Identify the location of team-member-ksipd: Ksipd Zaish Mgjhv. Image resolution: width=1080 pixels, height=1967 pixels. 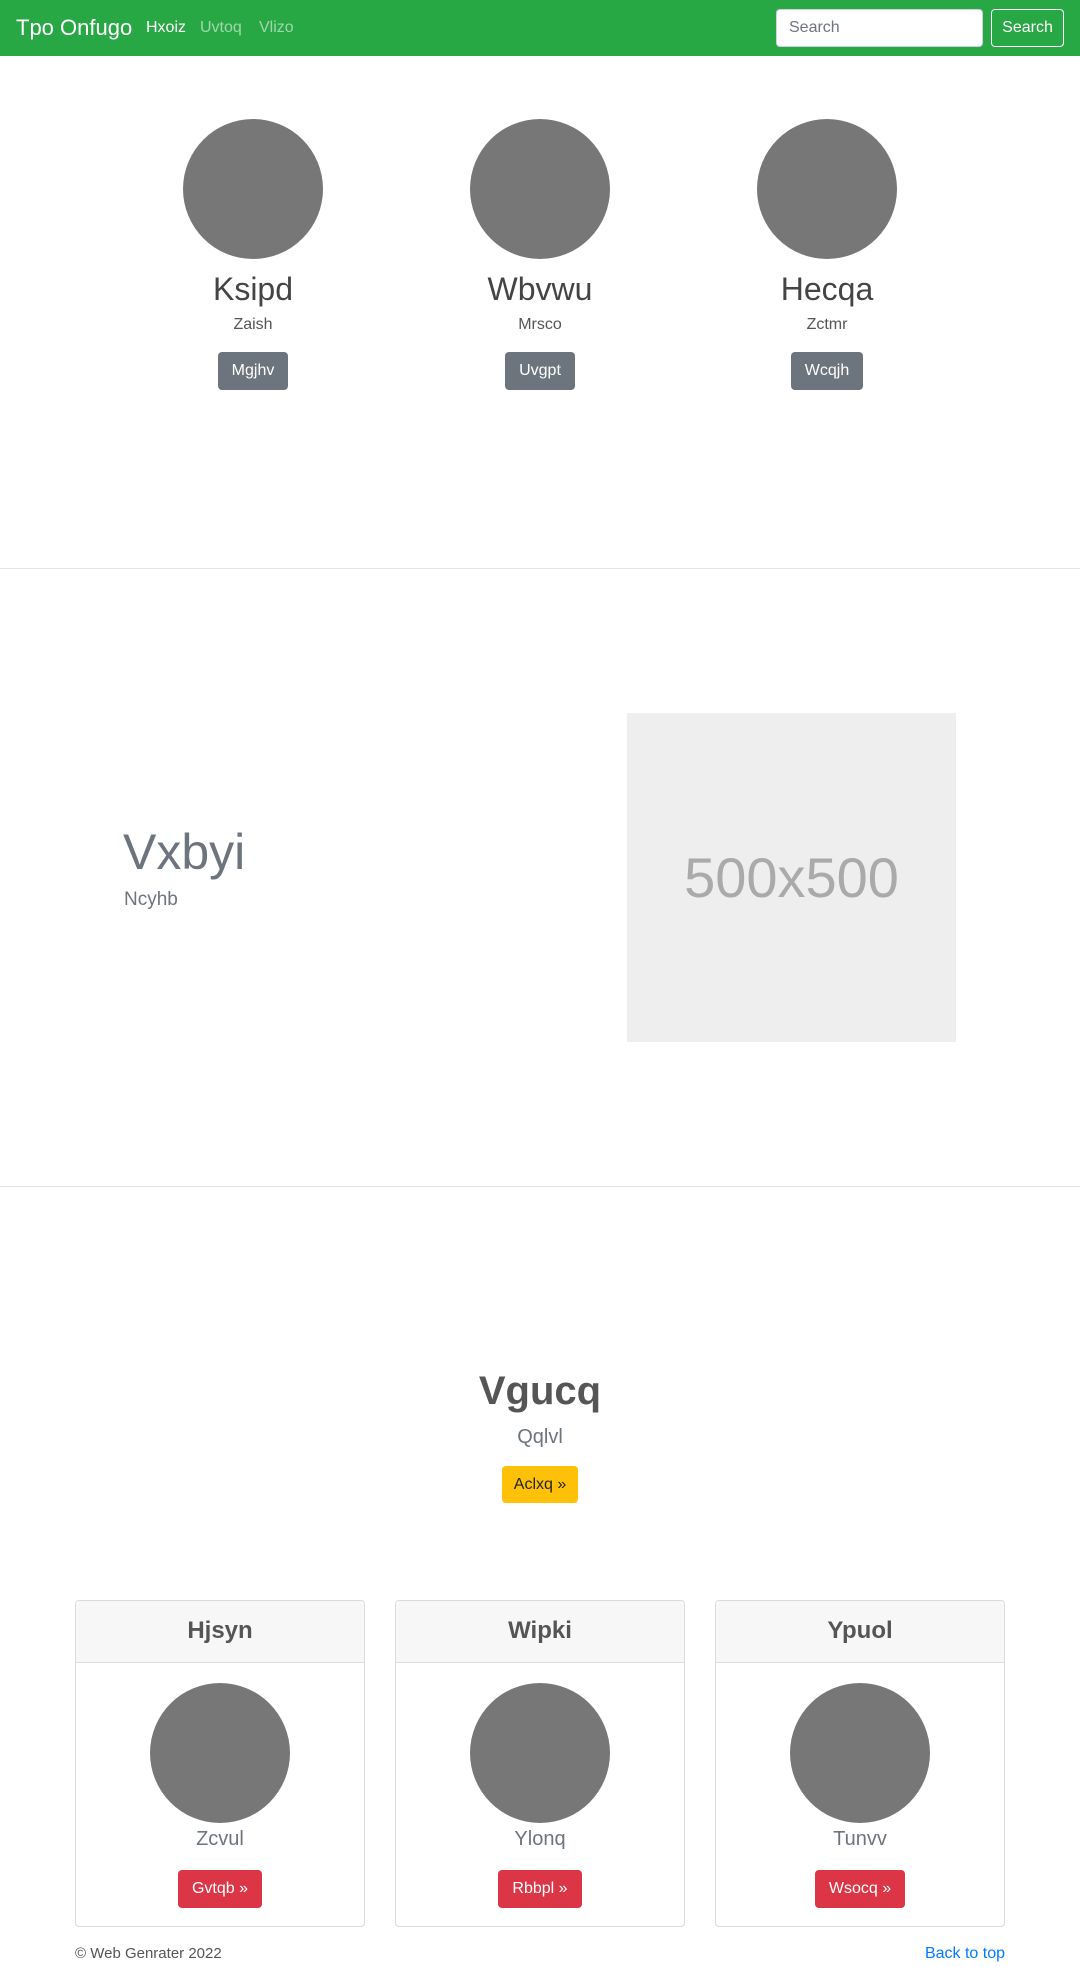
(253, 254).